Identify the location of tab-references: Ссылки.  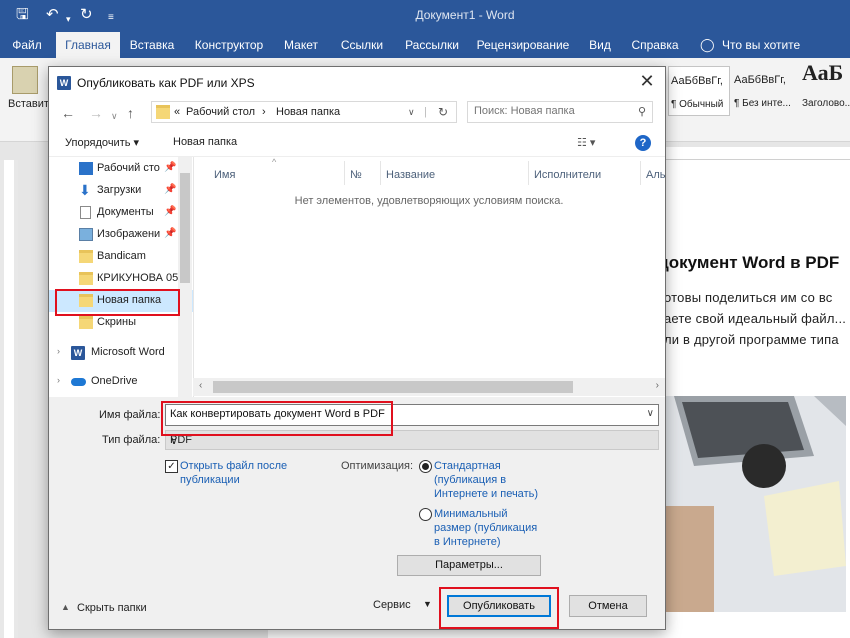
(362, 45).